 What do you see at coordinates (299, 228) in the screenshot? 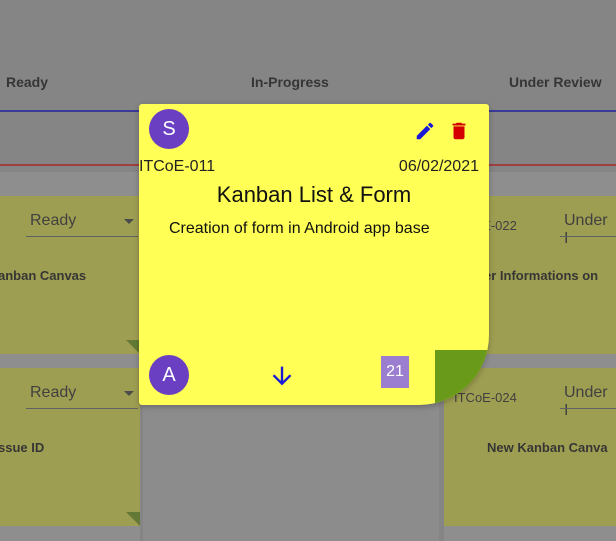
I see `card-description: Creation of form in Android app base` at bounding box center [299, 228].